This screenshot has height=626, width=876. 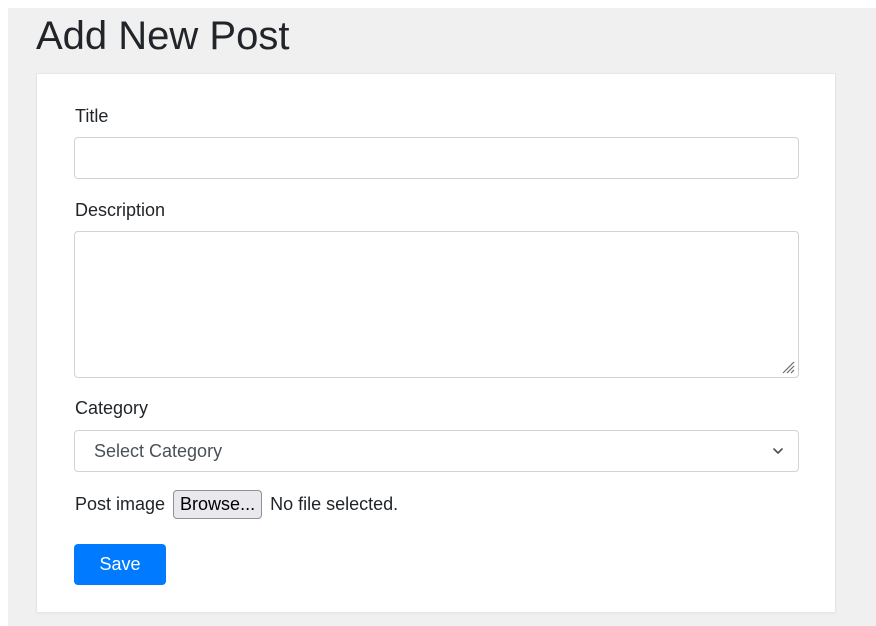 What do you see at coordinates (436, 451) in the screenshot?
I see `category-select: Select Category` at bounding box center [436, 451].